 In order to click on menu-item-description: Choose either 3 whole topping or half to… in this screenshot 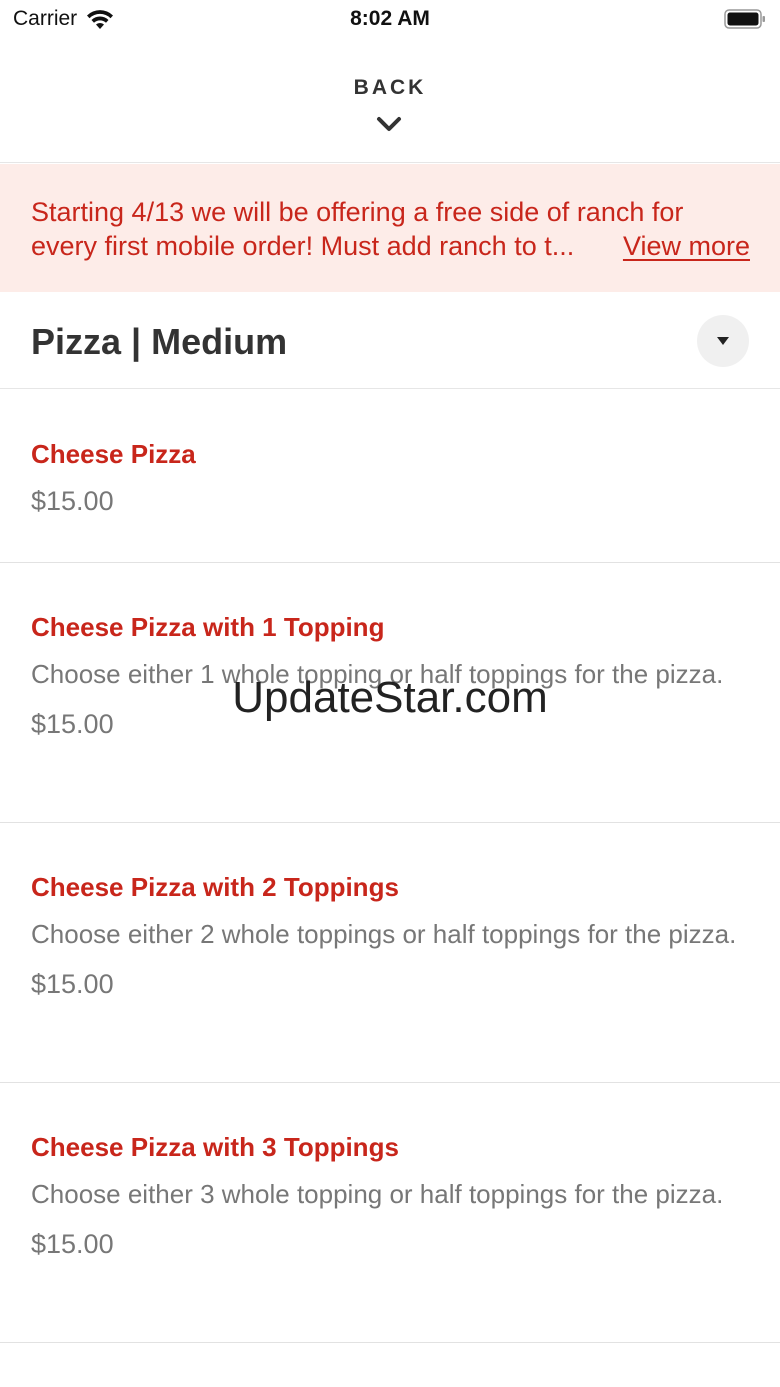, I will do `click(377, 1194)`.